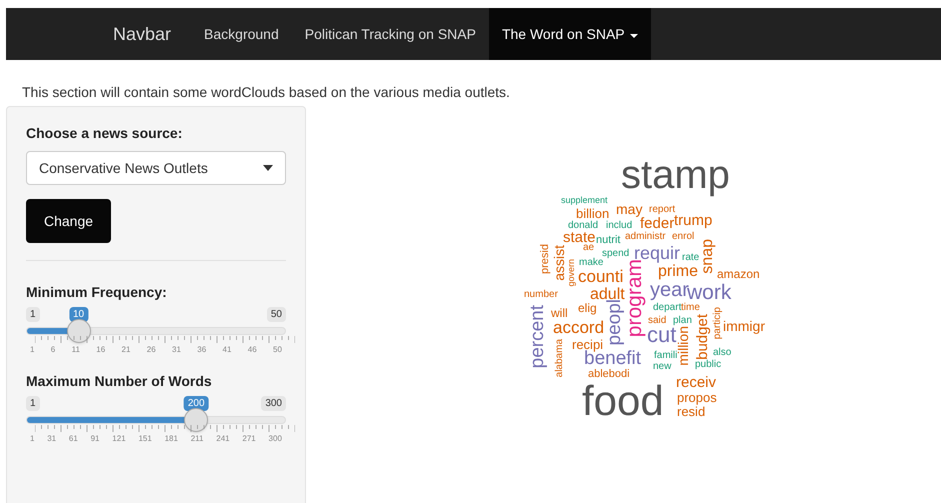  I want to click on cloud-word: recipi, so click(588, 344).